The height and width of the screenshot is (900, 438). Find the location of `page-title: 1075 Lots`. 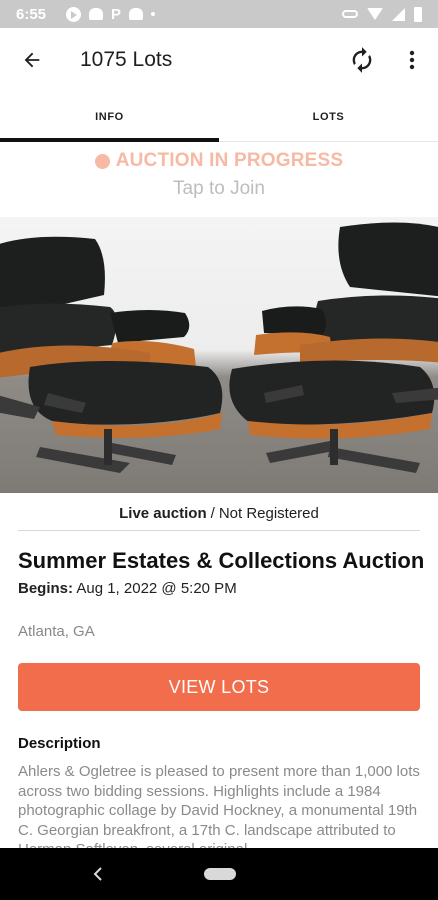

page-title: 1075 Lots is located at coordinates (126, 59).